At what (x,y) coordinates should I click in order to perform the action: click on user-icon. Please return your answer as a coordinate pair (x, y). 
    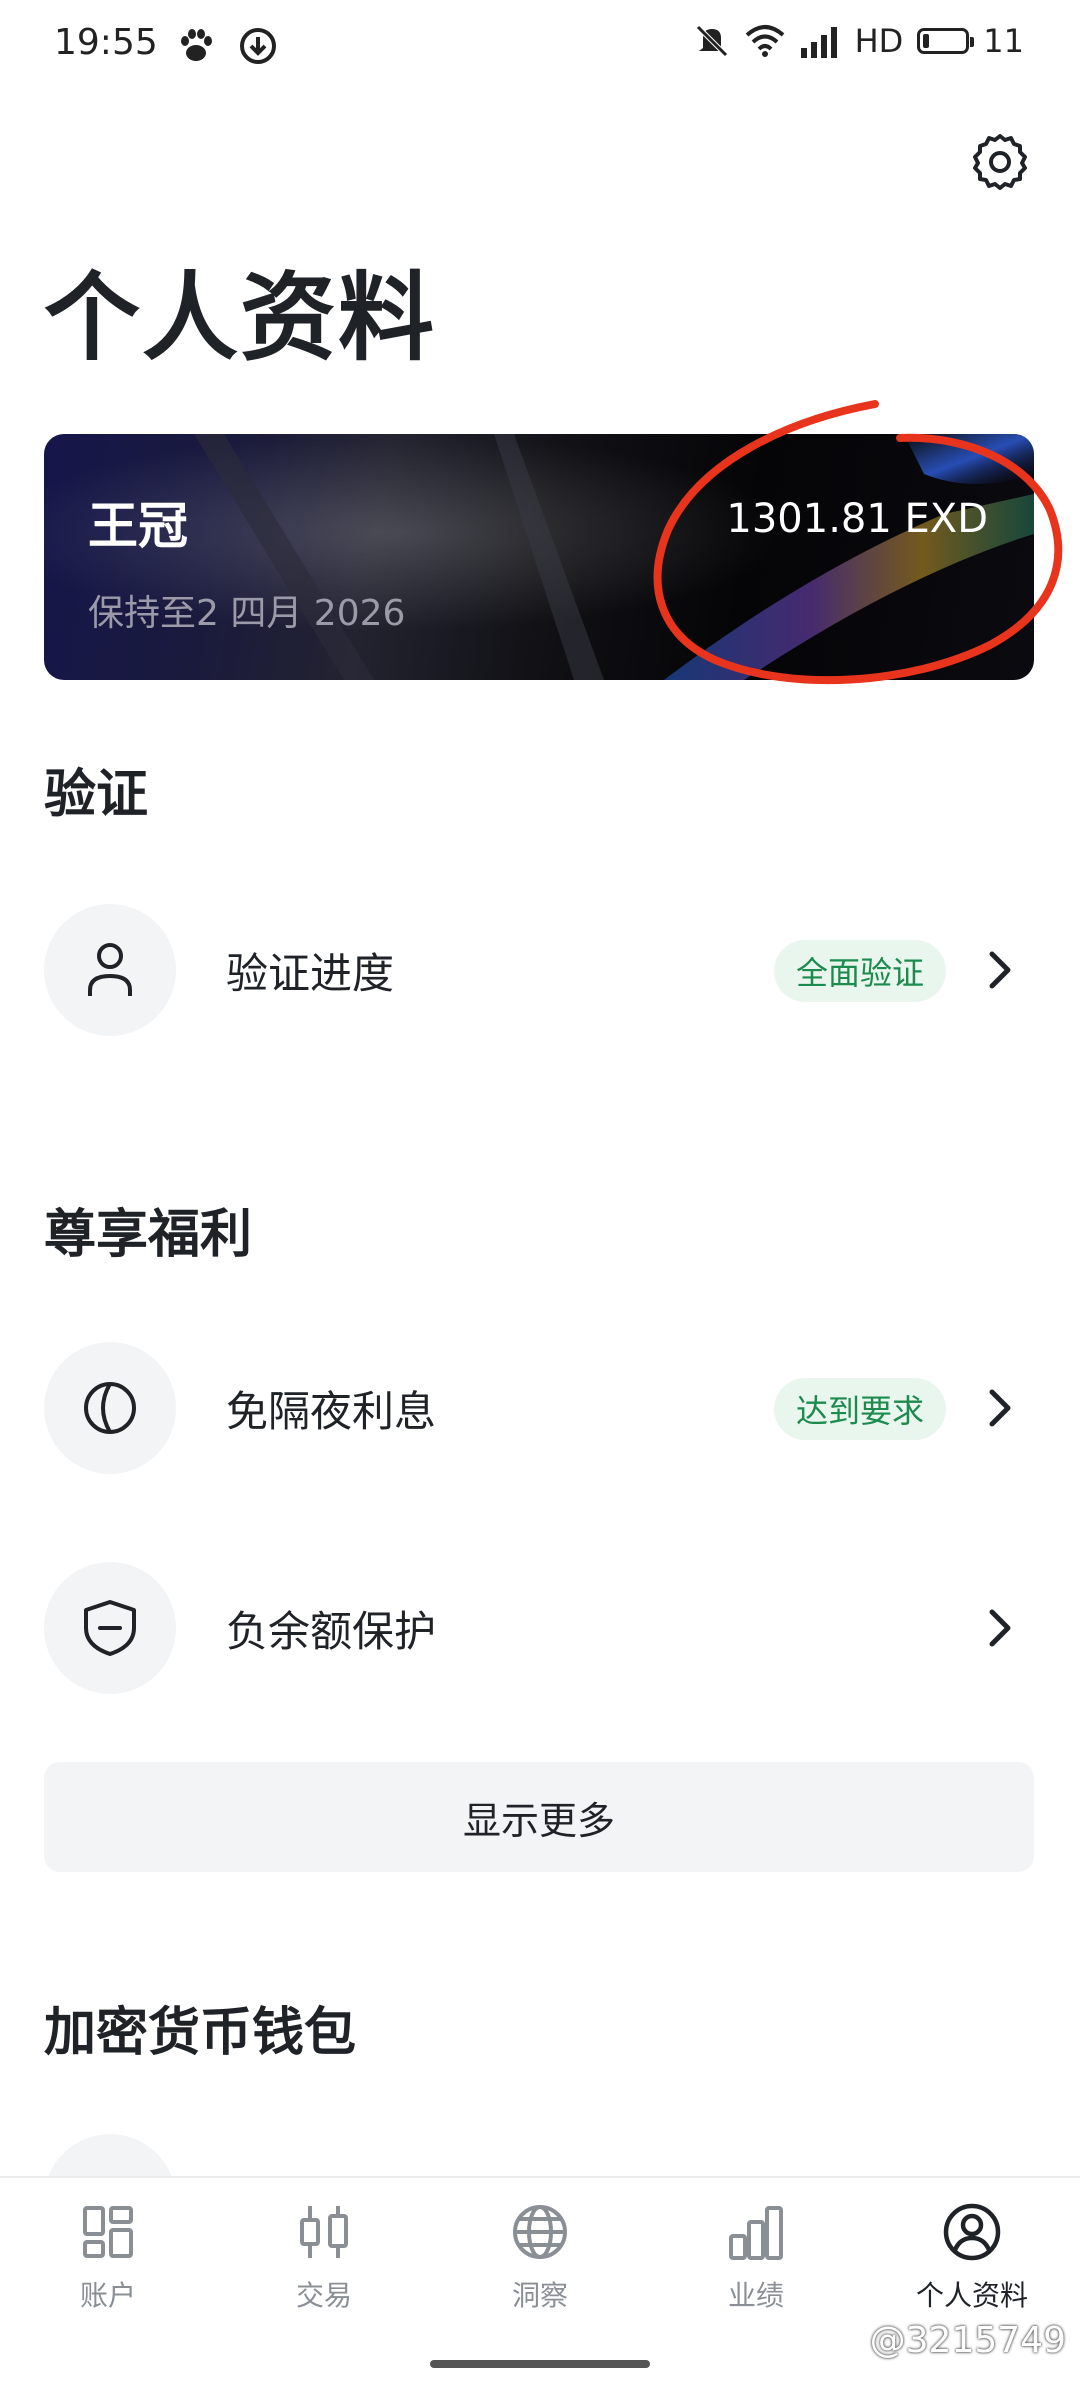
    Looking at the image, I should click on (110, 969).